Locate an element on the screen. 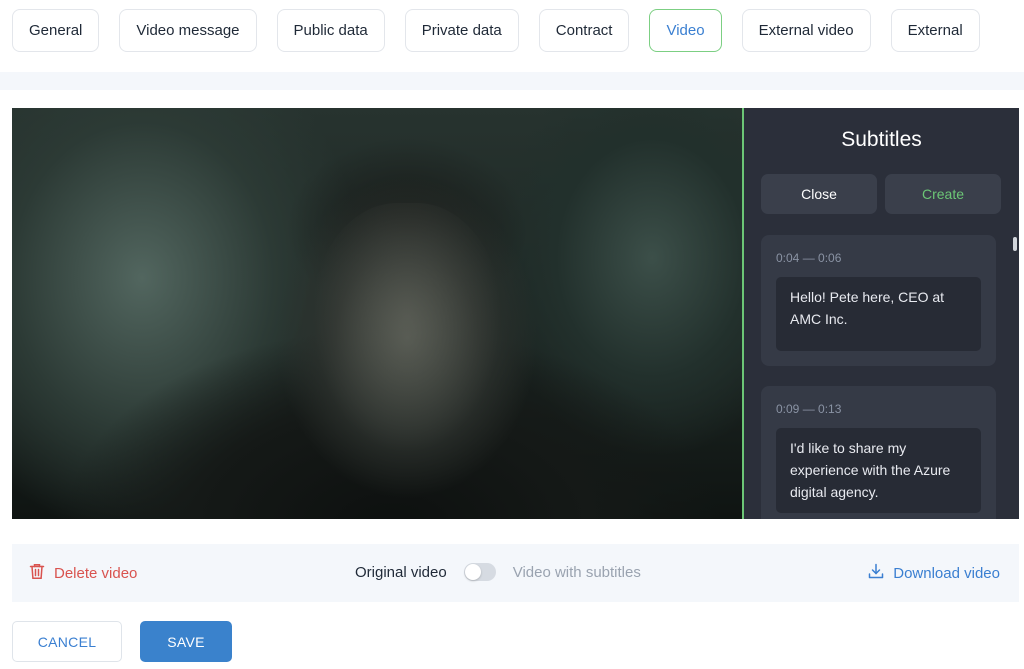 Image resolution: width=1024 pixels, height=669 pixels. section-separator is located at coordinates (512, 81).